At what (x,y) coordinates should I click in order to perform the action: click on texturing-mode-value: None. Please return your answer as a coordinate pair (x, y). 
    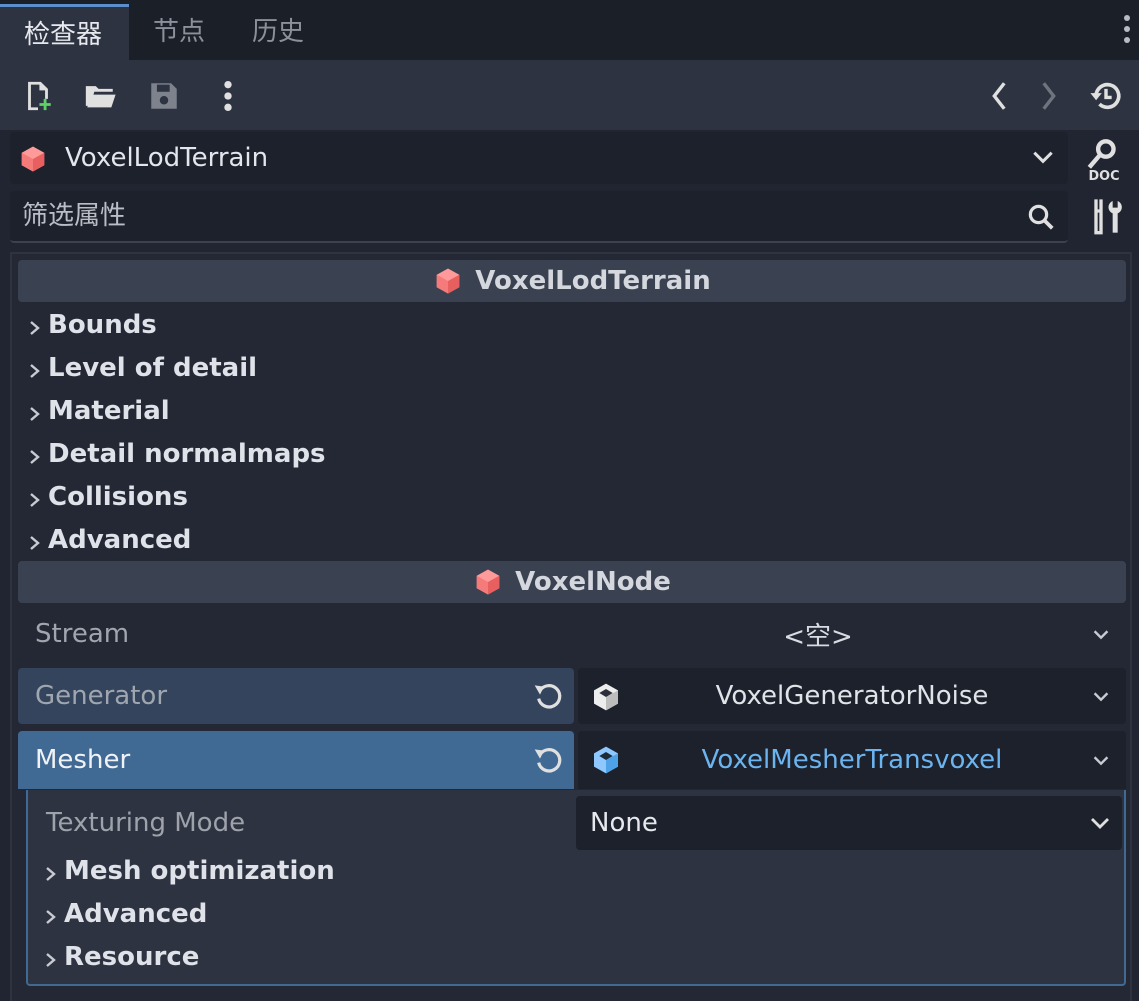
    Looking at the image, I should click on (624, 823).